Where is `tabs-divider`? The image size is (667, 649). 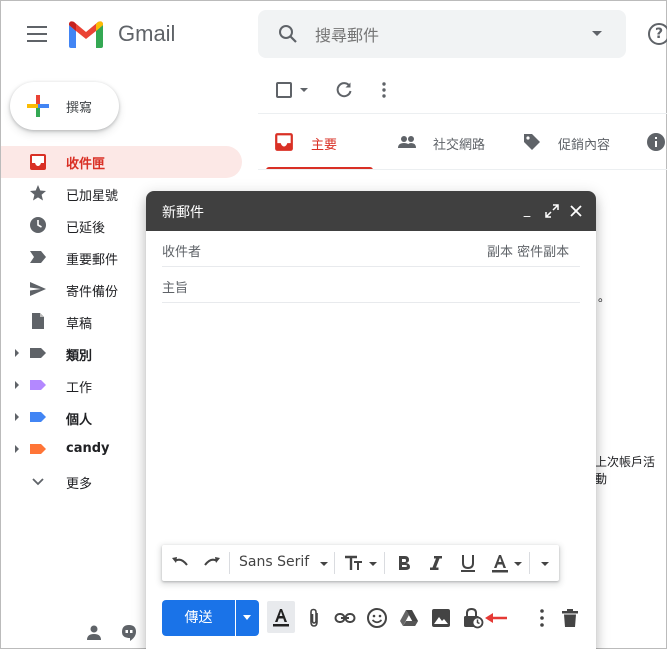 tabs-divider is located at coordinates (462, 169).